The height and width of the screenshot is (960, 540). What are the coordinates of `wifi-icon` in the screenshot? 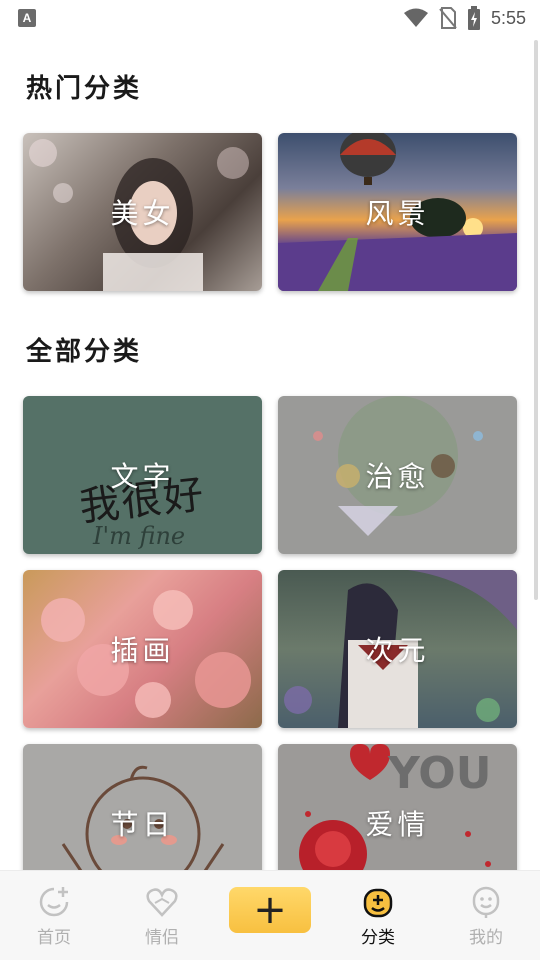 It's located at (415, 17).